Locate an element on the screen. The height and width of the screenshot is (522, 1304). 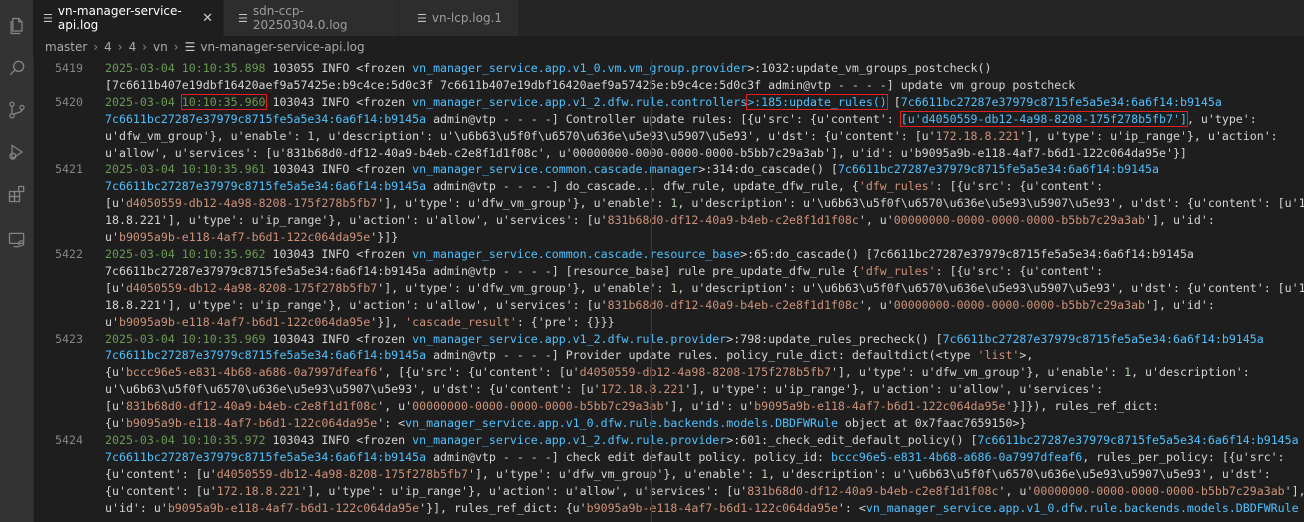
log-token: ': < is located at coordinates (391, 423).